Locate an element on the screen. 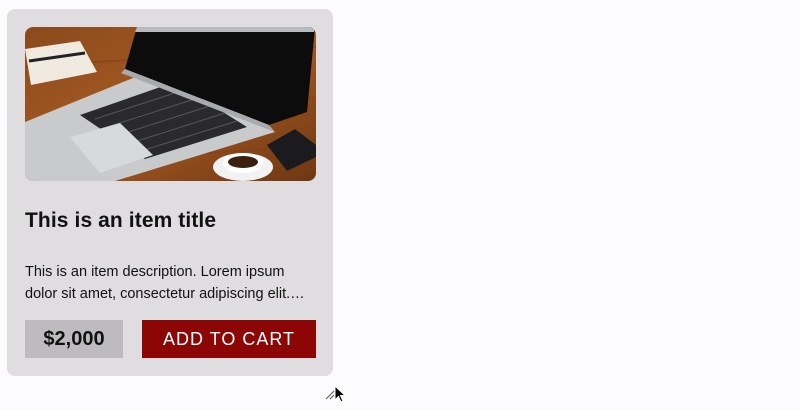 The image size is (800, 410). mouse-pointer-icon is located at coordinates (340, 393).